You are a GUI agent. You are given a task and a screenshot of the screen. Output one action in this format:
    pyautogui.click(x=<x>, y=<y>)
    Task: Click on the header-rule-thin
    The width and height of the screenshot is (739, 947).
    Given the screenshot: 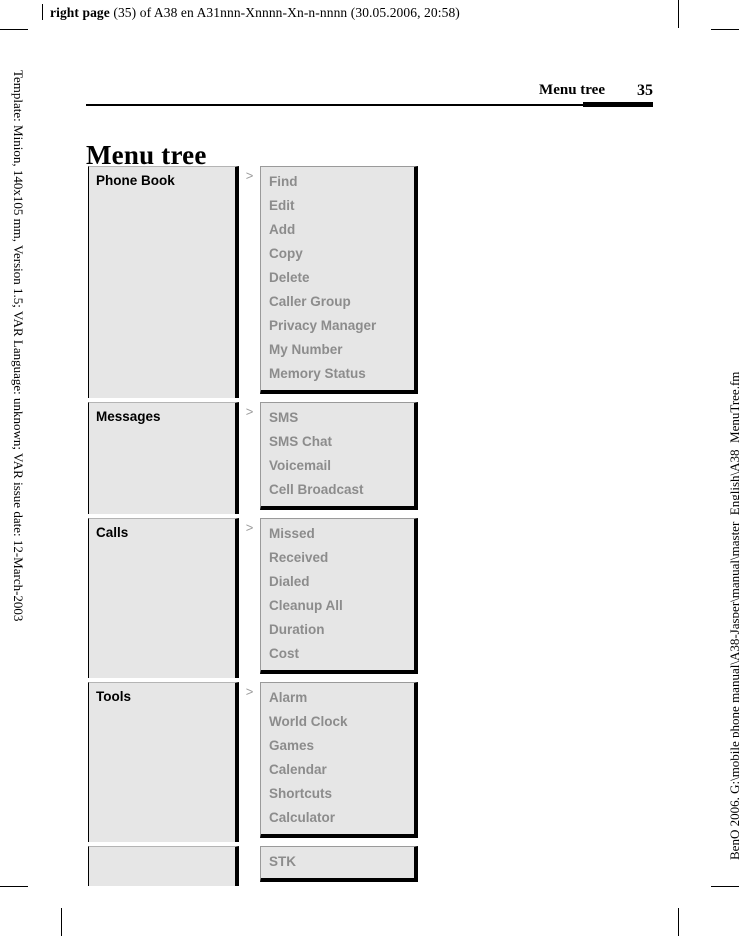 What is the action you would take?
    pyautogui.click(x=369, y=105)
    